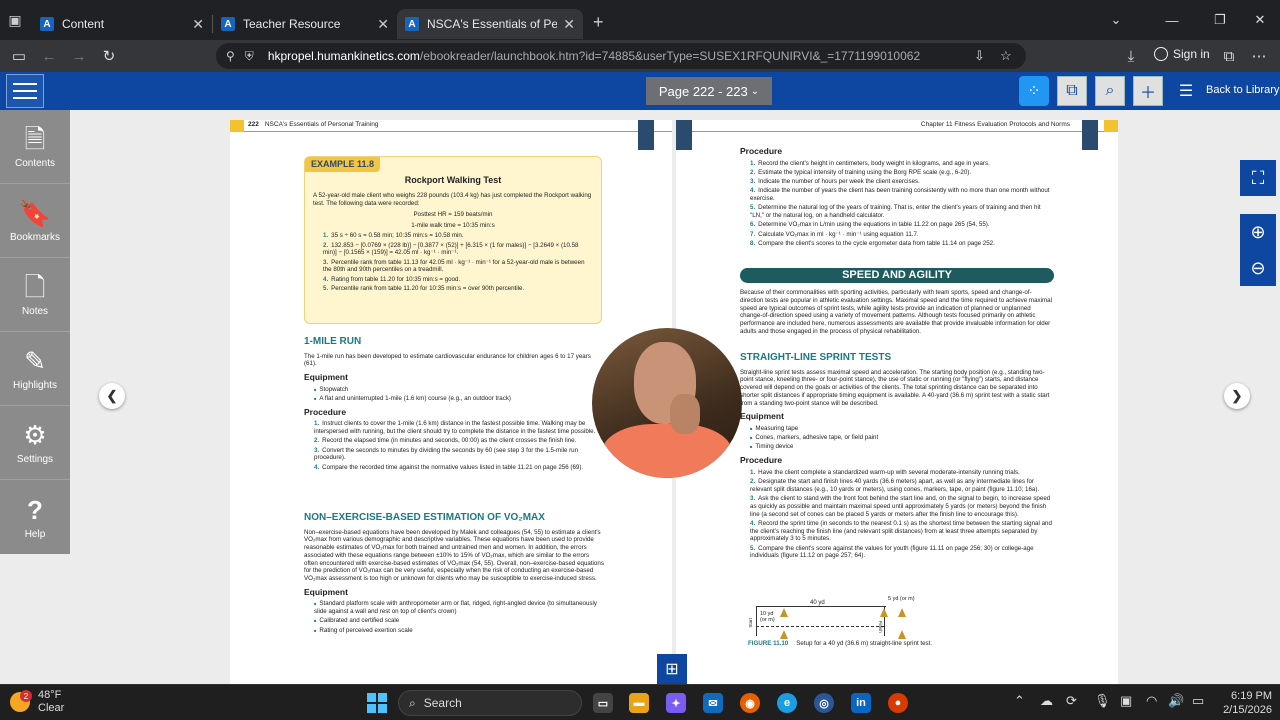  What do you see at coordinates (1258, 268) in the screenshot?
I see `zoom-out-icon: ⊖` at bounding box center [1258, 268].